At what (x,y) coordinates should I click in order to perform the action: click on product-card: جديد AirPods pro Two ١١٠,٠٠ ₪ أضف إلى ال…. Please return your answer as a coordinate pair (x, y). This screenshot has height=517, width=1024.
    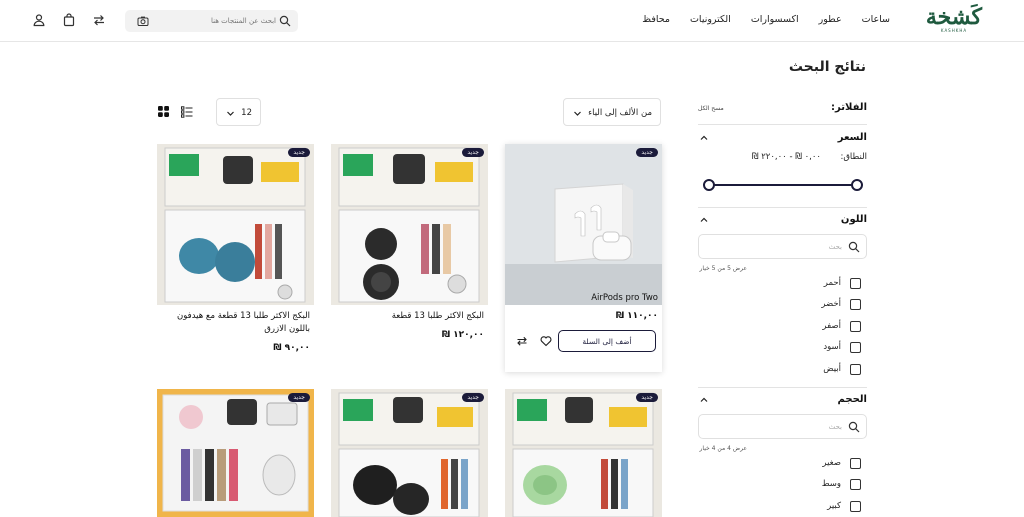
    Looking at the image, I should click on (583, 258).